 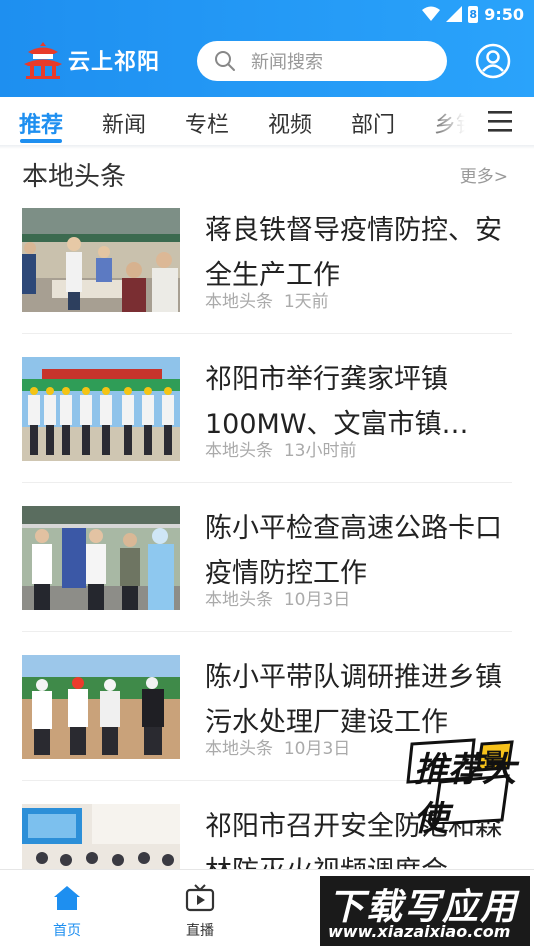 I want to click on news-item: 陈小平检查高速公路卡口疫情防控工作 本地头条 10月3日, so click(x=267, y=581).